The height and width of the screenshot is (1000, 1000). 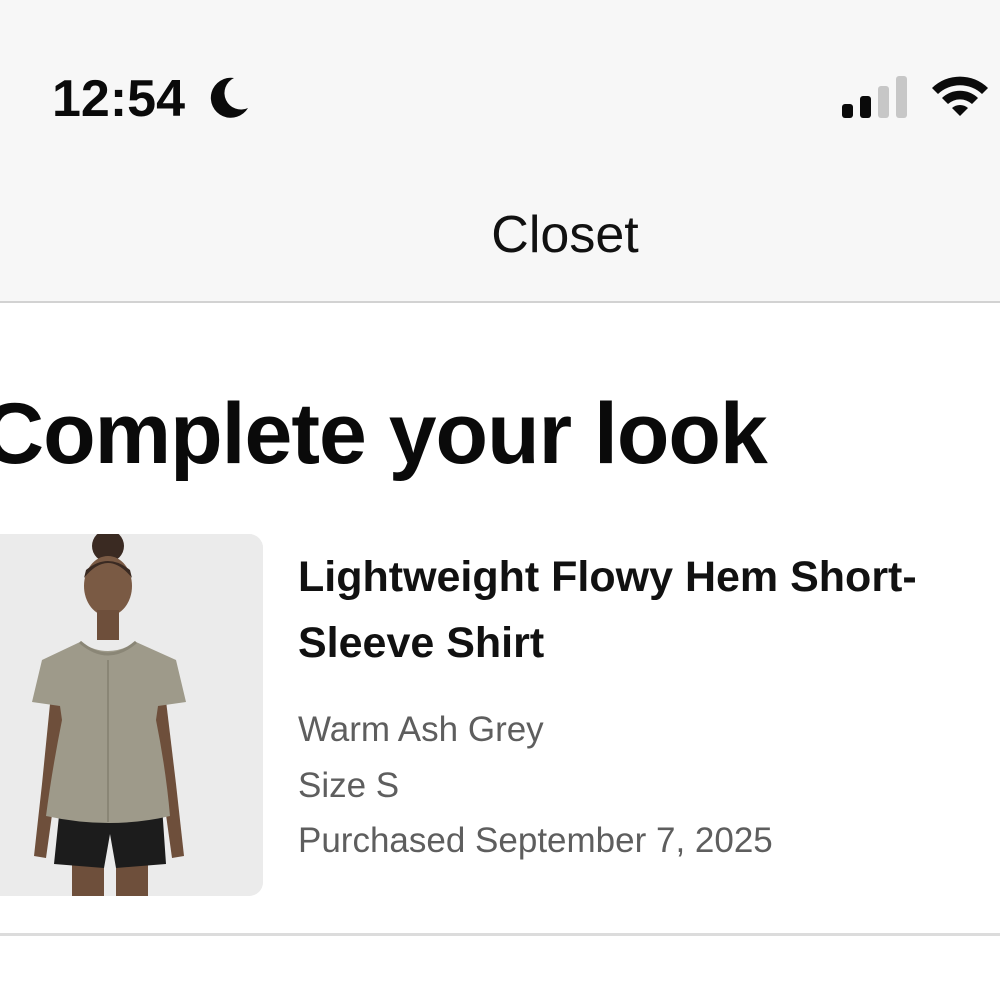 I want to click on wifi-icon, so click(x=960, y=96).